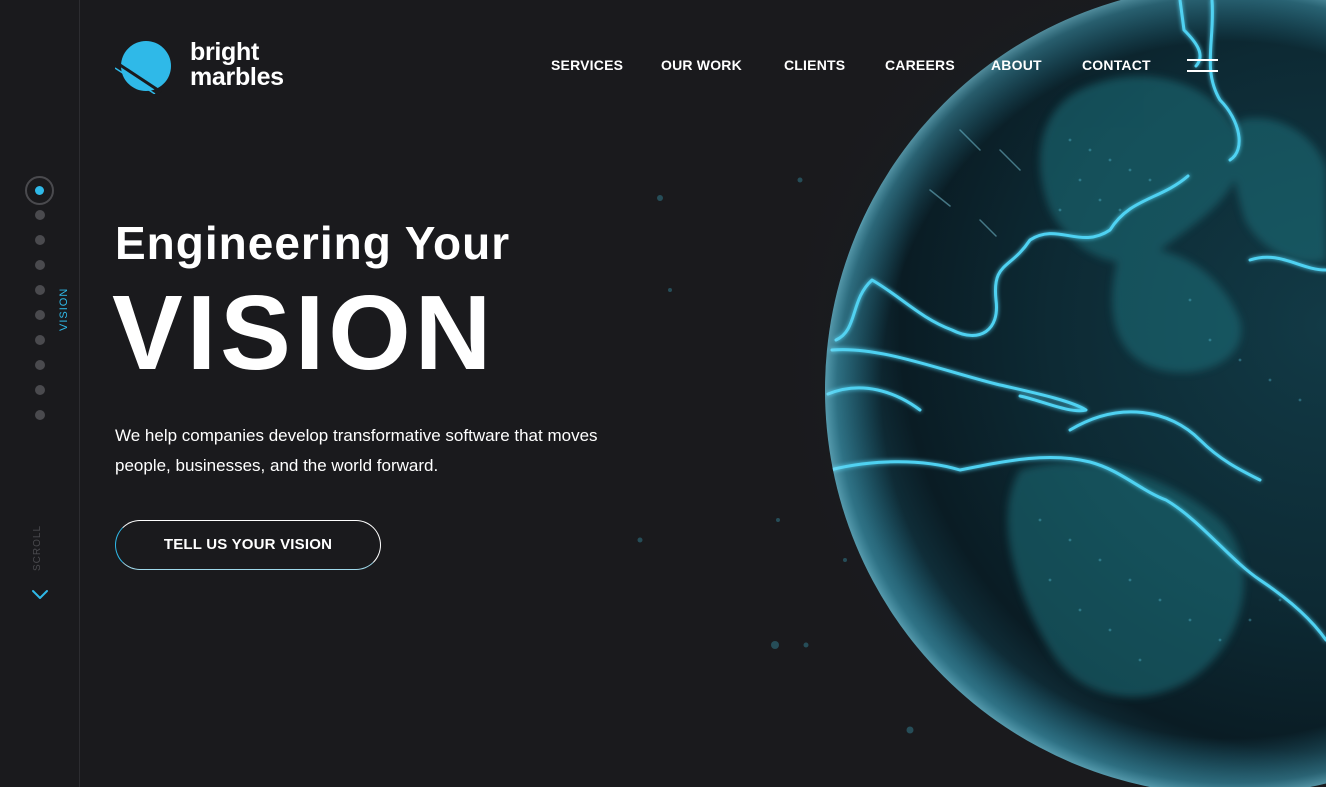 The image size is (1326, 787). What do you see at coordinates (39, 190) in the screenshot?
I see `pagination-dot-active` at bounding box center [39, 190].